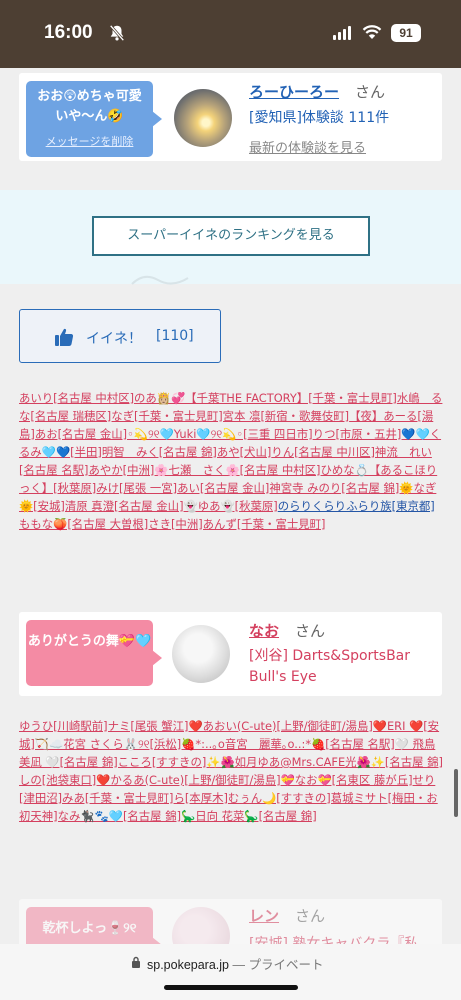 This screenshot has width=461, height=1000. Describe the element at coordinates (160, 280) in the screenshot. I see `wave-decoration` at that location.